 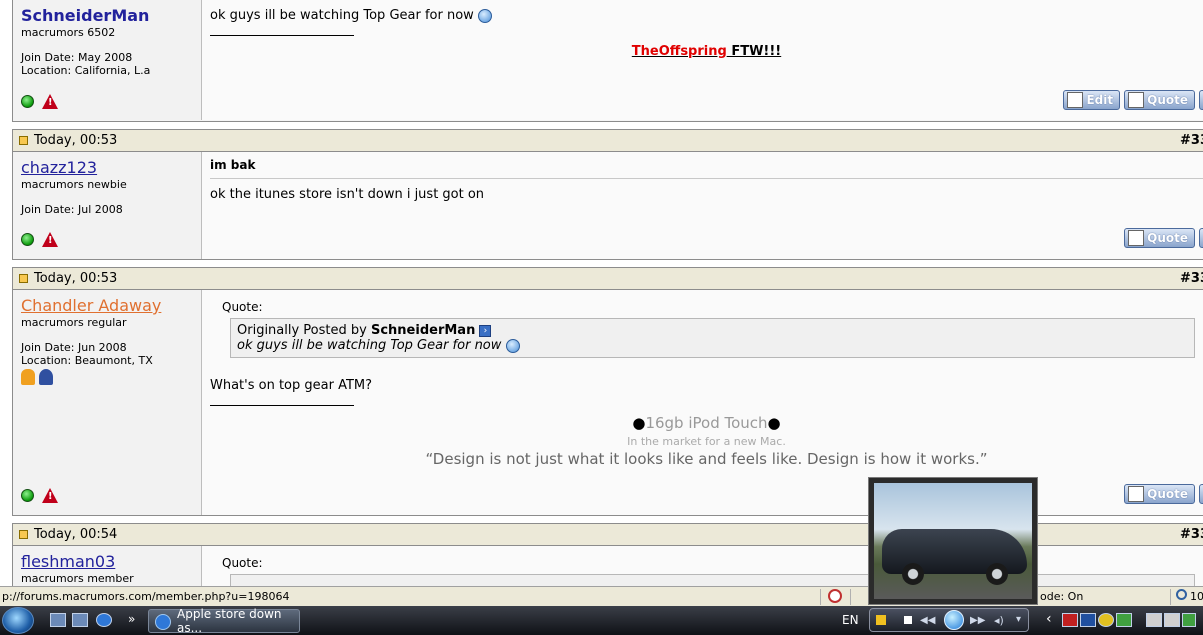 I want to click on play-button, so click(x=954, y=620).